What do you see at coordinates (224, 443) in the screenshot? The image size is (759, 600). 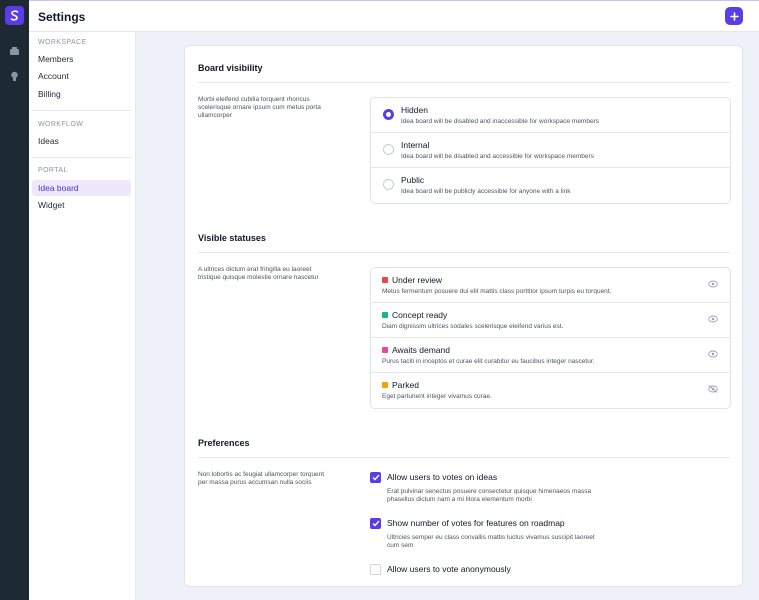 I see `section-title-preferences: Preferences` at bounding box center [224, 443].